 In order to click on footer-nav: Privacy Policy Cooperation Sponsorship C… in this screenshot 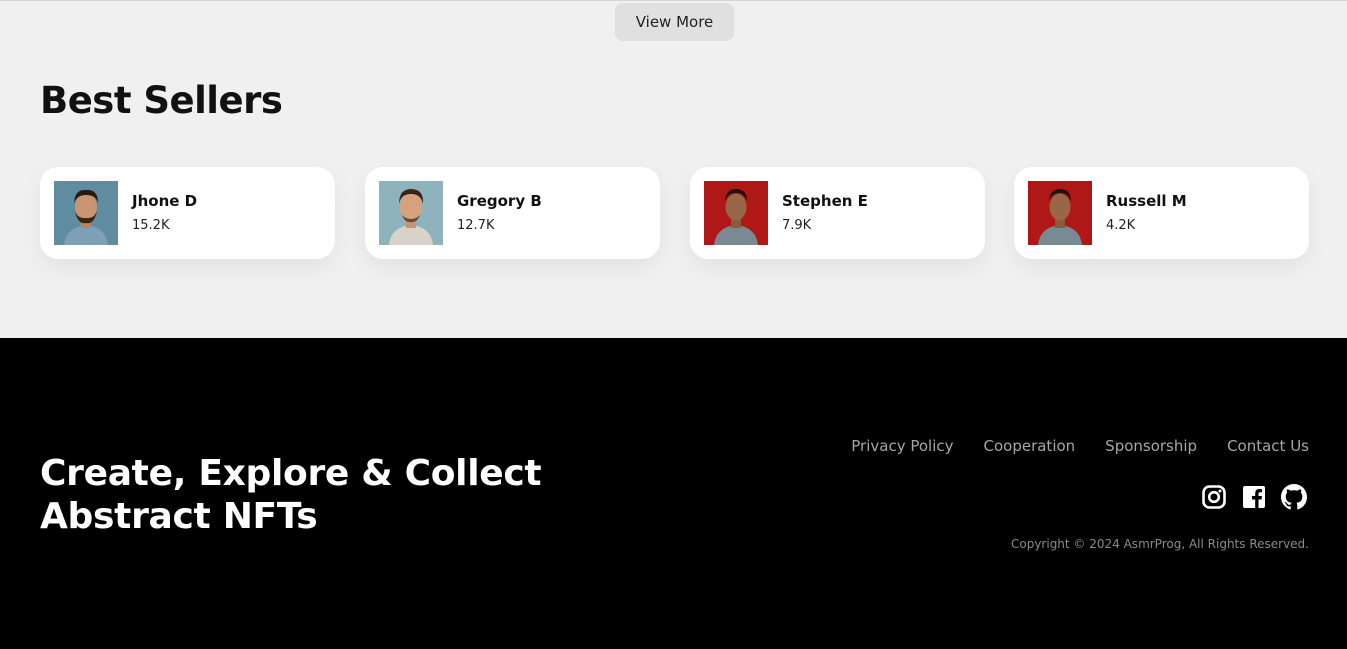, I will do `click(1080, 446)`.